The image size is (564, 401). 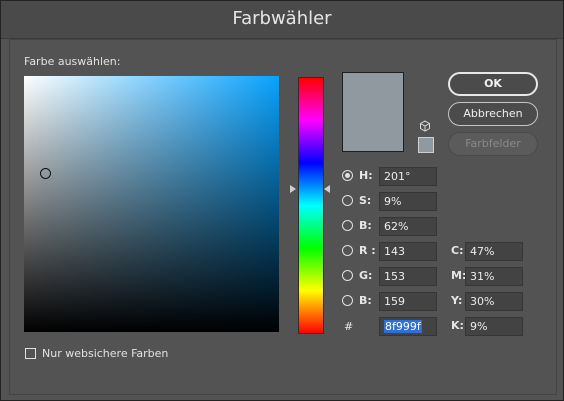 What do you see at coordinates (494, 276) in the screenshot?
I see `input-m: 31%` at bounding box center [494, 276].